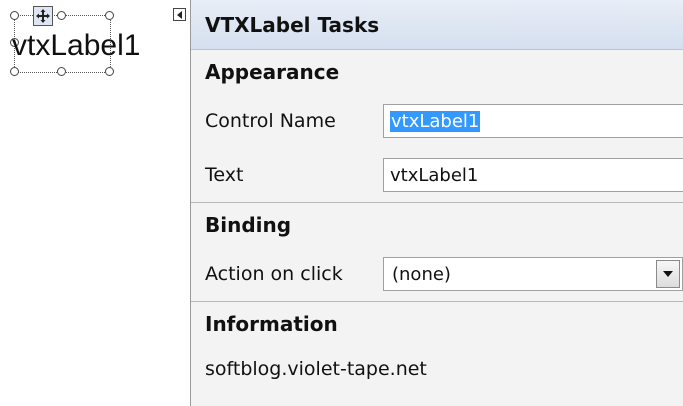  I want to click on move-handle-icon, so click(43, 16).